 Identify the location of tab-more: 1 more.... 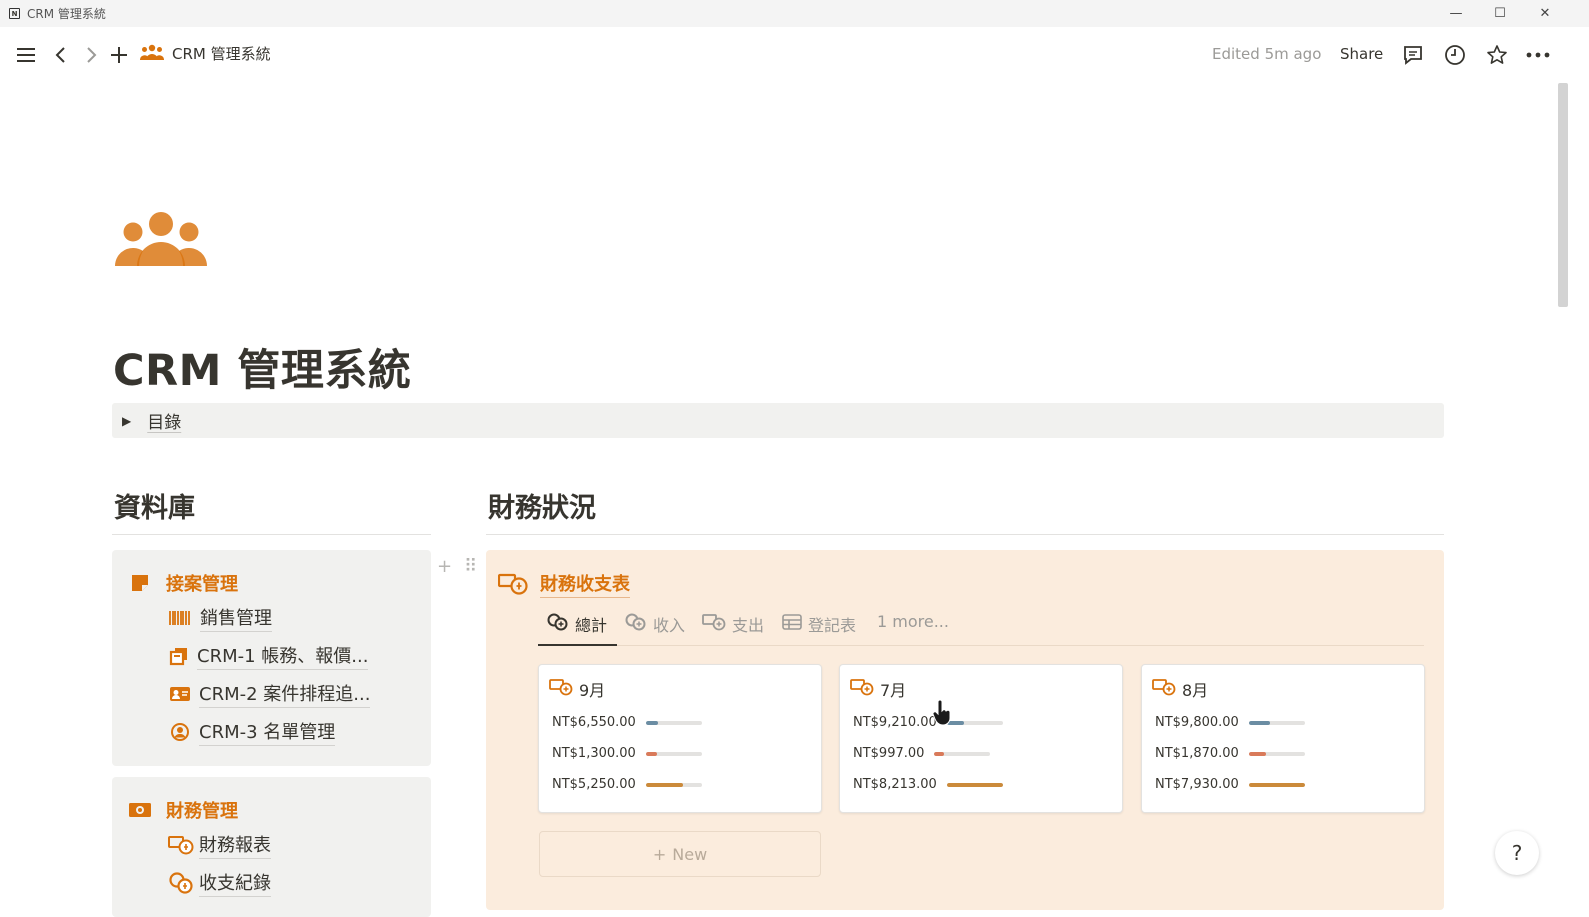
(913, 621).